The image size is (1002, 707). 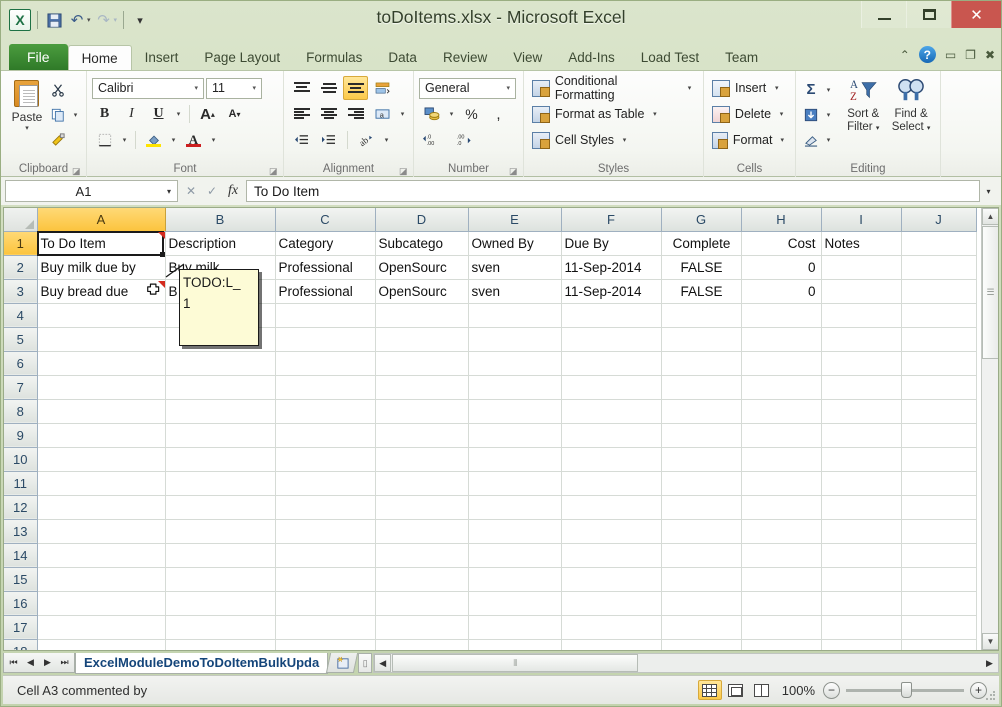 I want to click on cell-E12, so click(x=515, y=507).